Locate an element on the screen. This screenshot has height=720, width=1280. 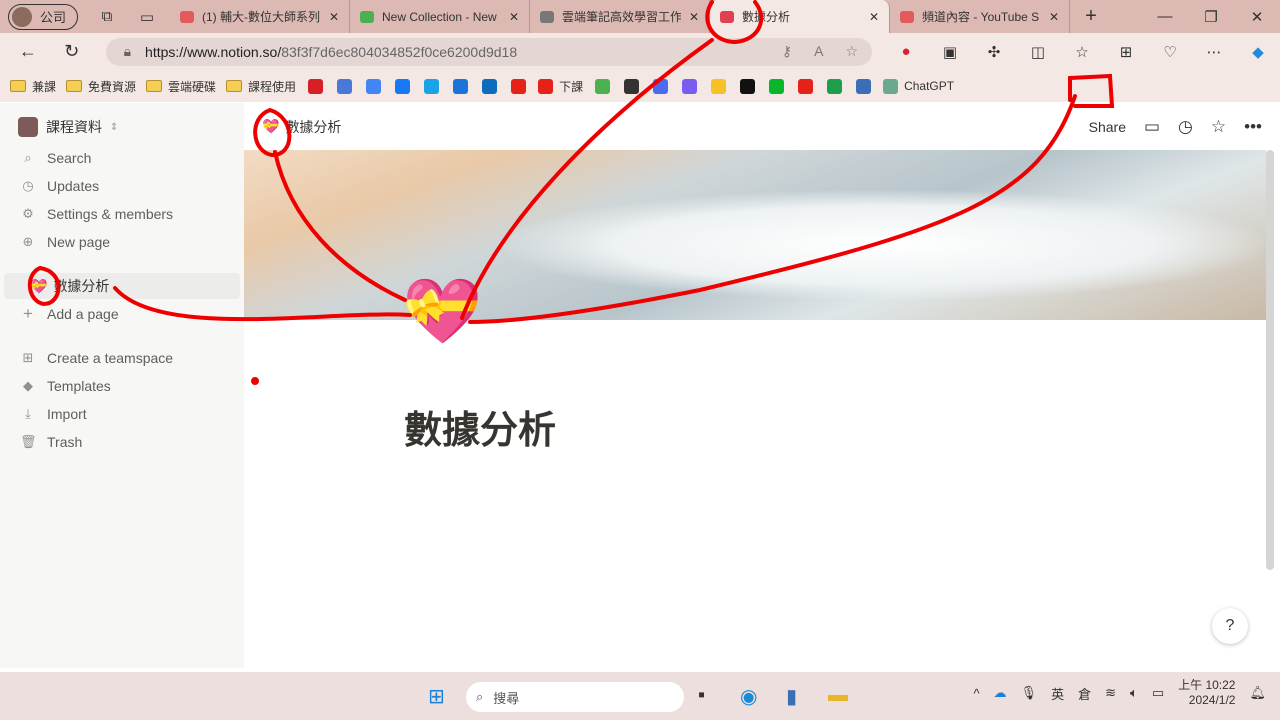
sidebar-item-0: ⌕ Search is located at coordinates (55, 158).